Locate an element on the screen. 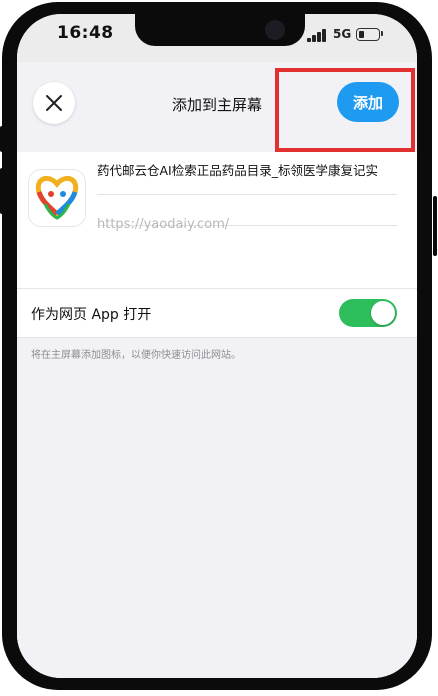  mute-switch is located at coordinates (2, 139).